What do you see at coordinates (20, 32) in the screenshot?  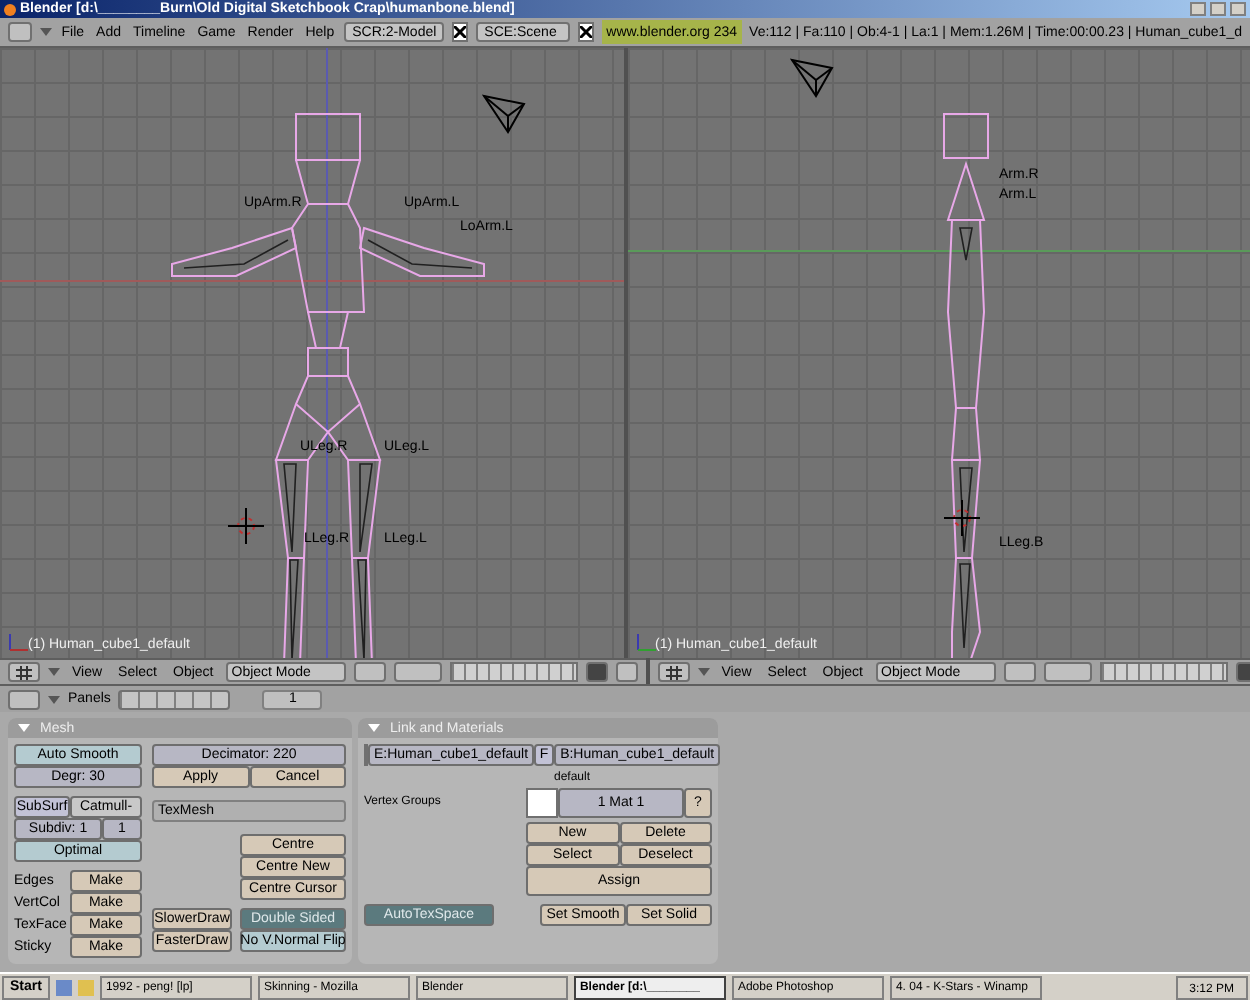 I see `info-button` at bounding box center [20, 32].